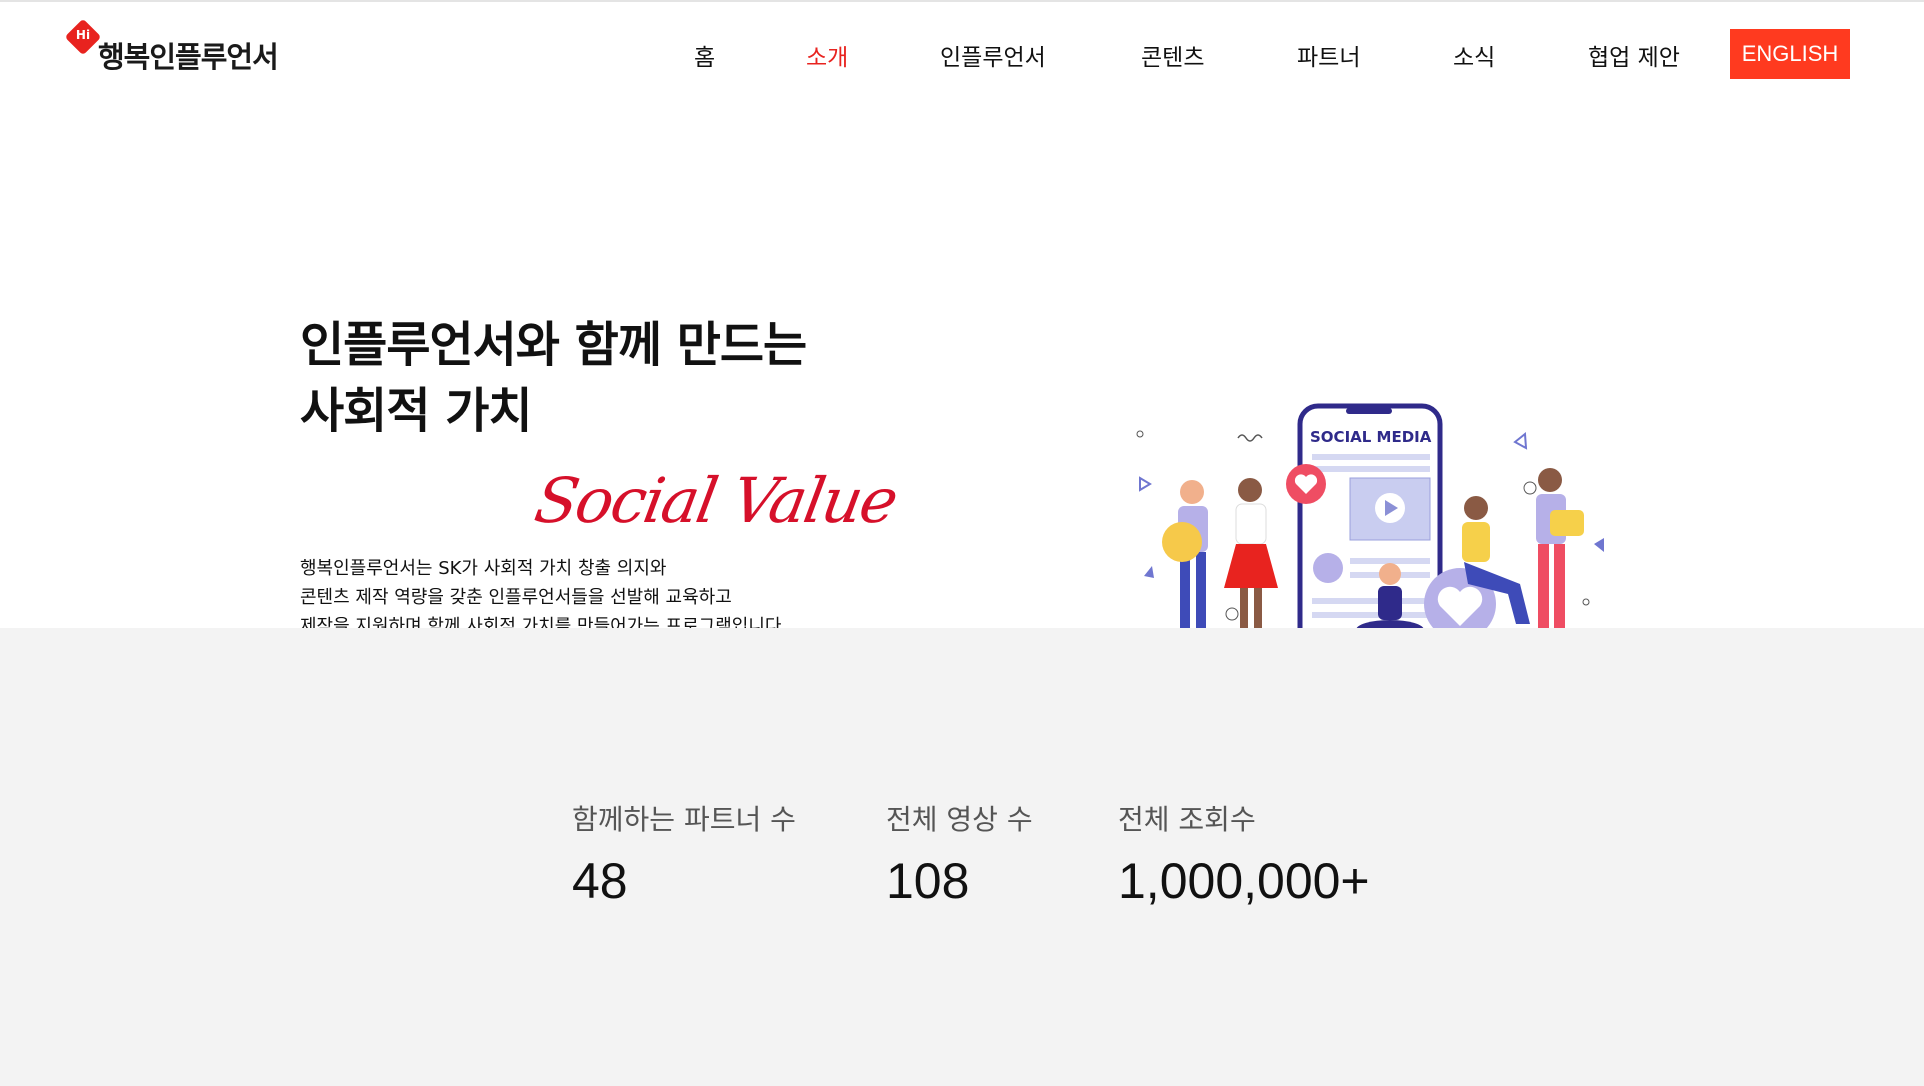 Image resolution: width=1924 pixels, height=1086 pixels. What do you see at coordinates (1250, 490) in the screenshot?
I see `person-2-head` at bounding box center [1250, 490].